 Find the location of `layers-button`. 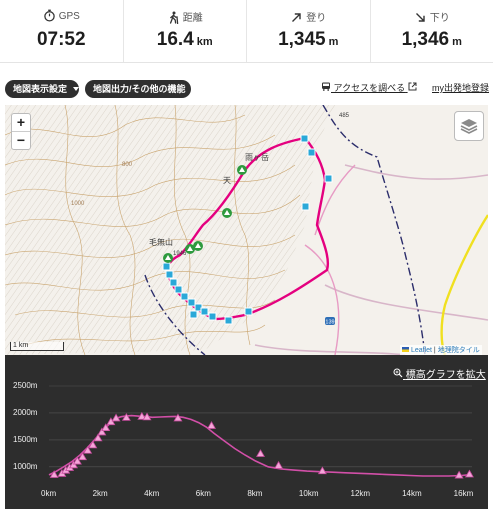

layers-button is located at coordinates (469, 126).